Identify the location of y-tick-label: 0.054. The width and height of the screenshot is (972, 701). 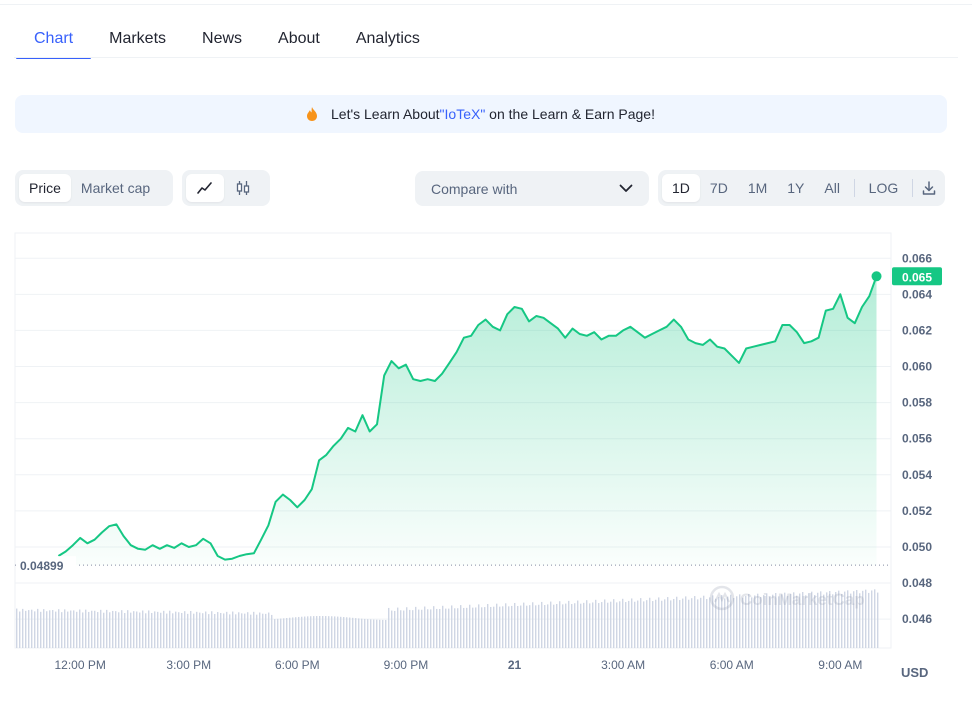
(917, 475).